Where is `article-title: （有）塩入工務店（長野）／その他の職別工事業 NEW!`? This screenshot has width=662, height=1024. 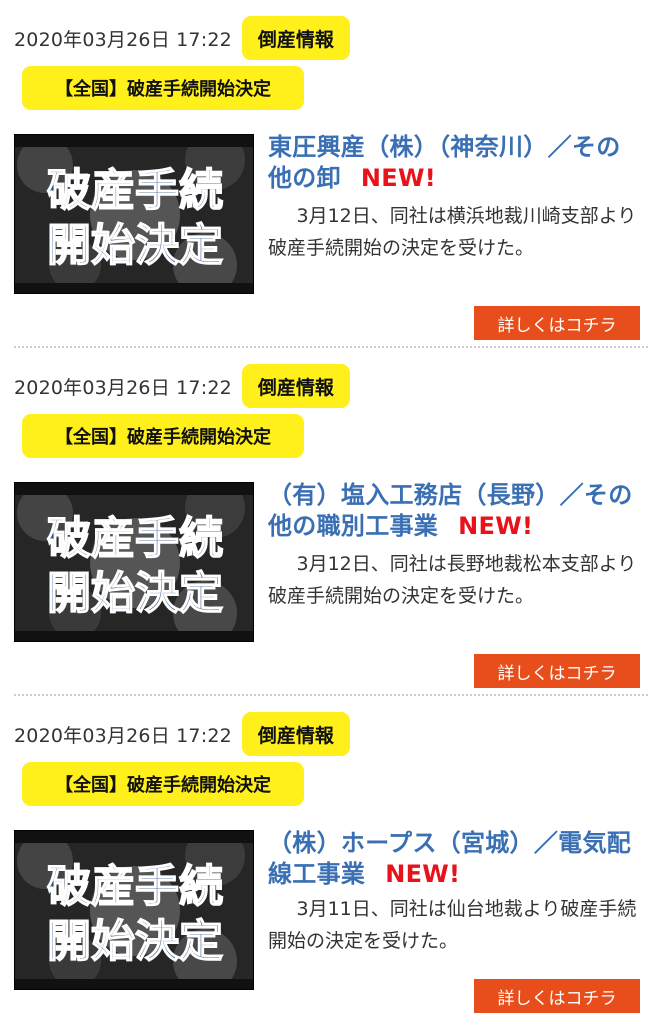 article-title: （有）塩入工務店（長野）／その他の職別工事業 NEW! is located at coordinates (453, 511).